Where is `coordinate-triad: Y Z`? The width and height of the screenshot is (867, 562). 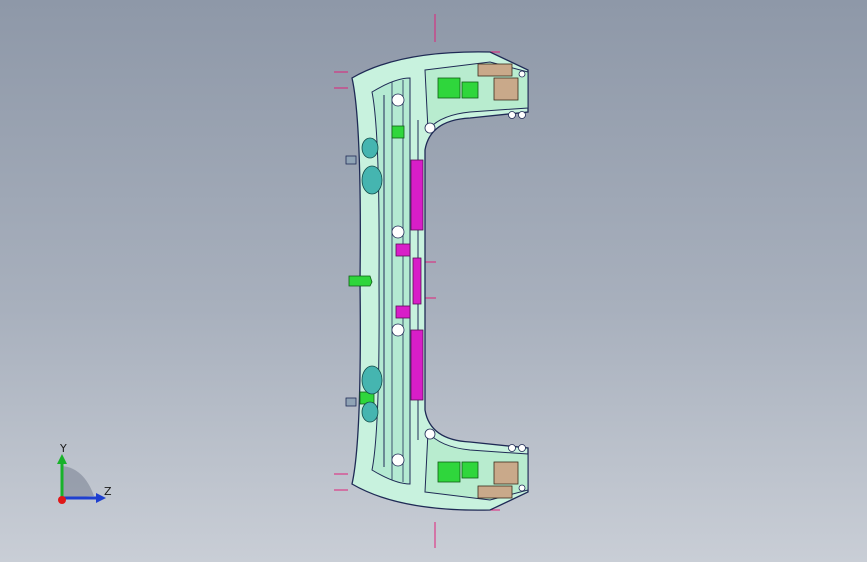
coordinate-triad: Y Z is located at coordinates (84, 473).